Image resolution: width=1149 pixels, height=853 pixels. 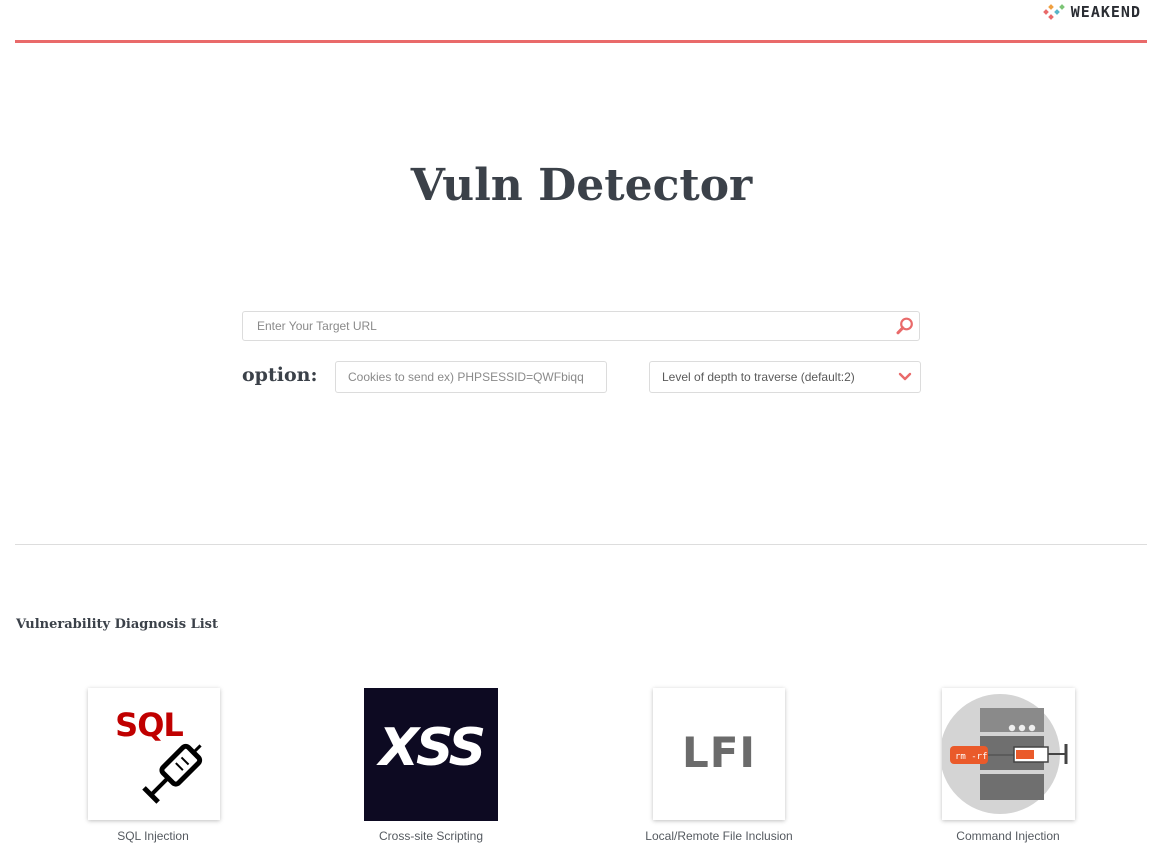 I want to click on depth-select: Level of depth to traverse (default:2), so click(x=785, y=377).